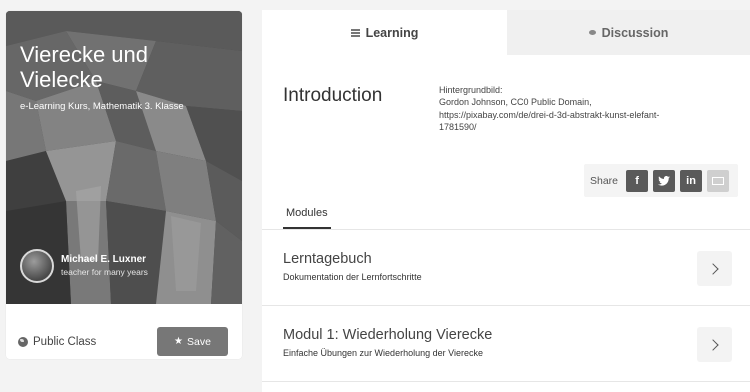 This screenshot has height=392, width=750. What do you see at coordinates (352, 277) in the screenshot?
I see `module-description: Dokumentation der Lernfortschritte` at bounding box center [352, 277].